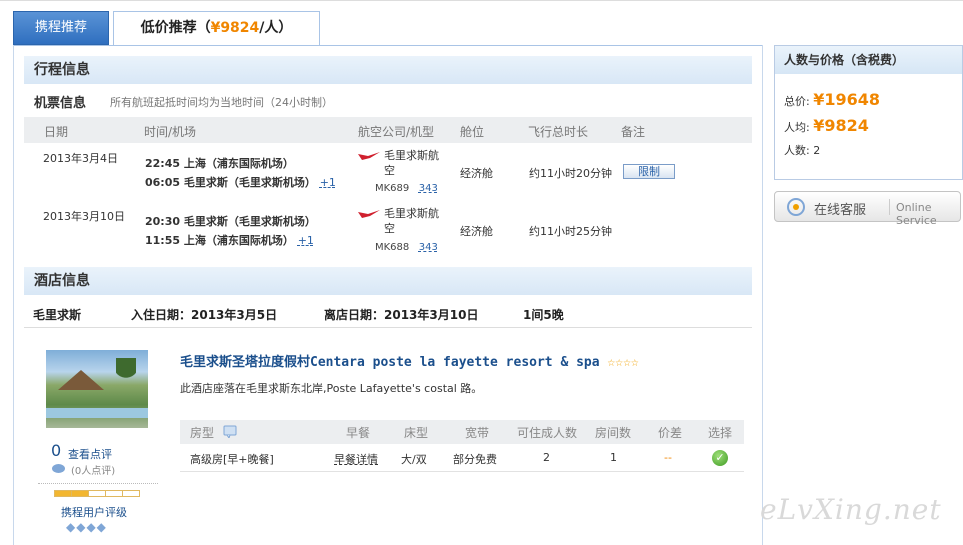 The image size is (963, 545). Describe the element at coordinates (90, 454) in the screenshot. I see `view-reviews-link: 查看点评` at that location.